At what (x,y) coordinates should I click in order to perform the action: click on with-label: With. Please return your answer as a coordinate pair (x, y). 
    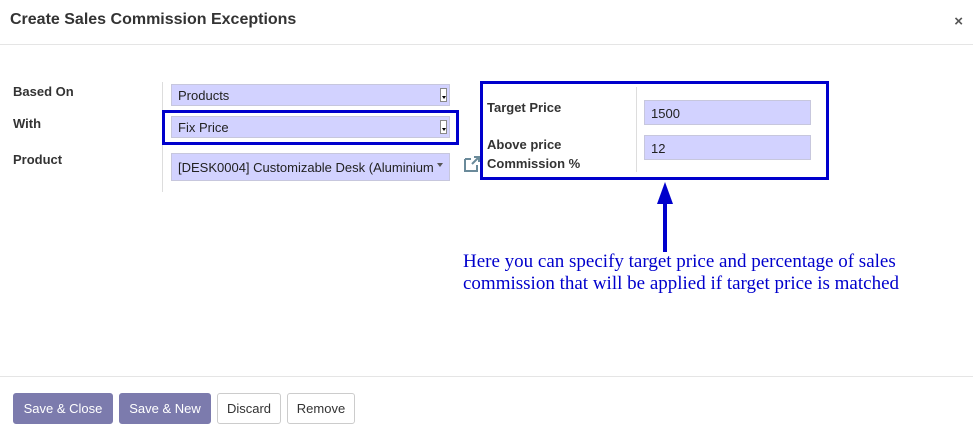
    Looking at the image, I should click on (27, 123).